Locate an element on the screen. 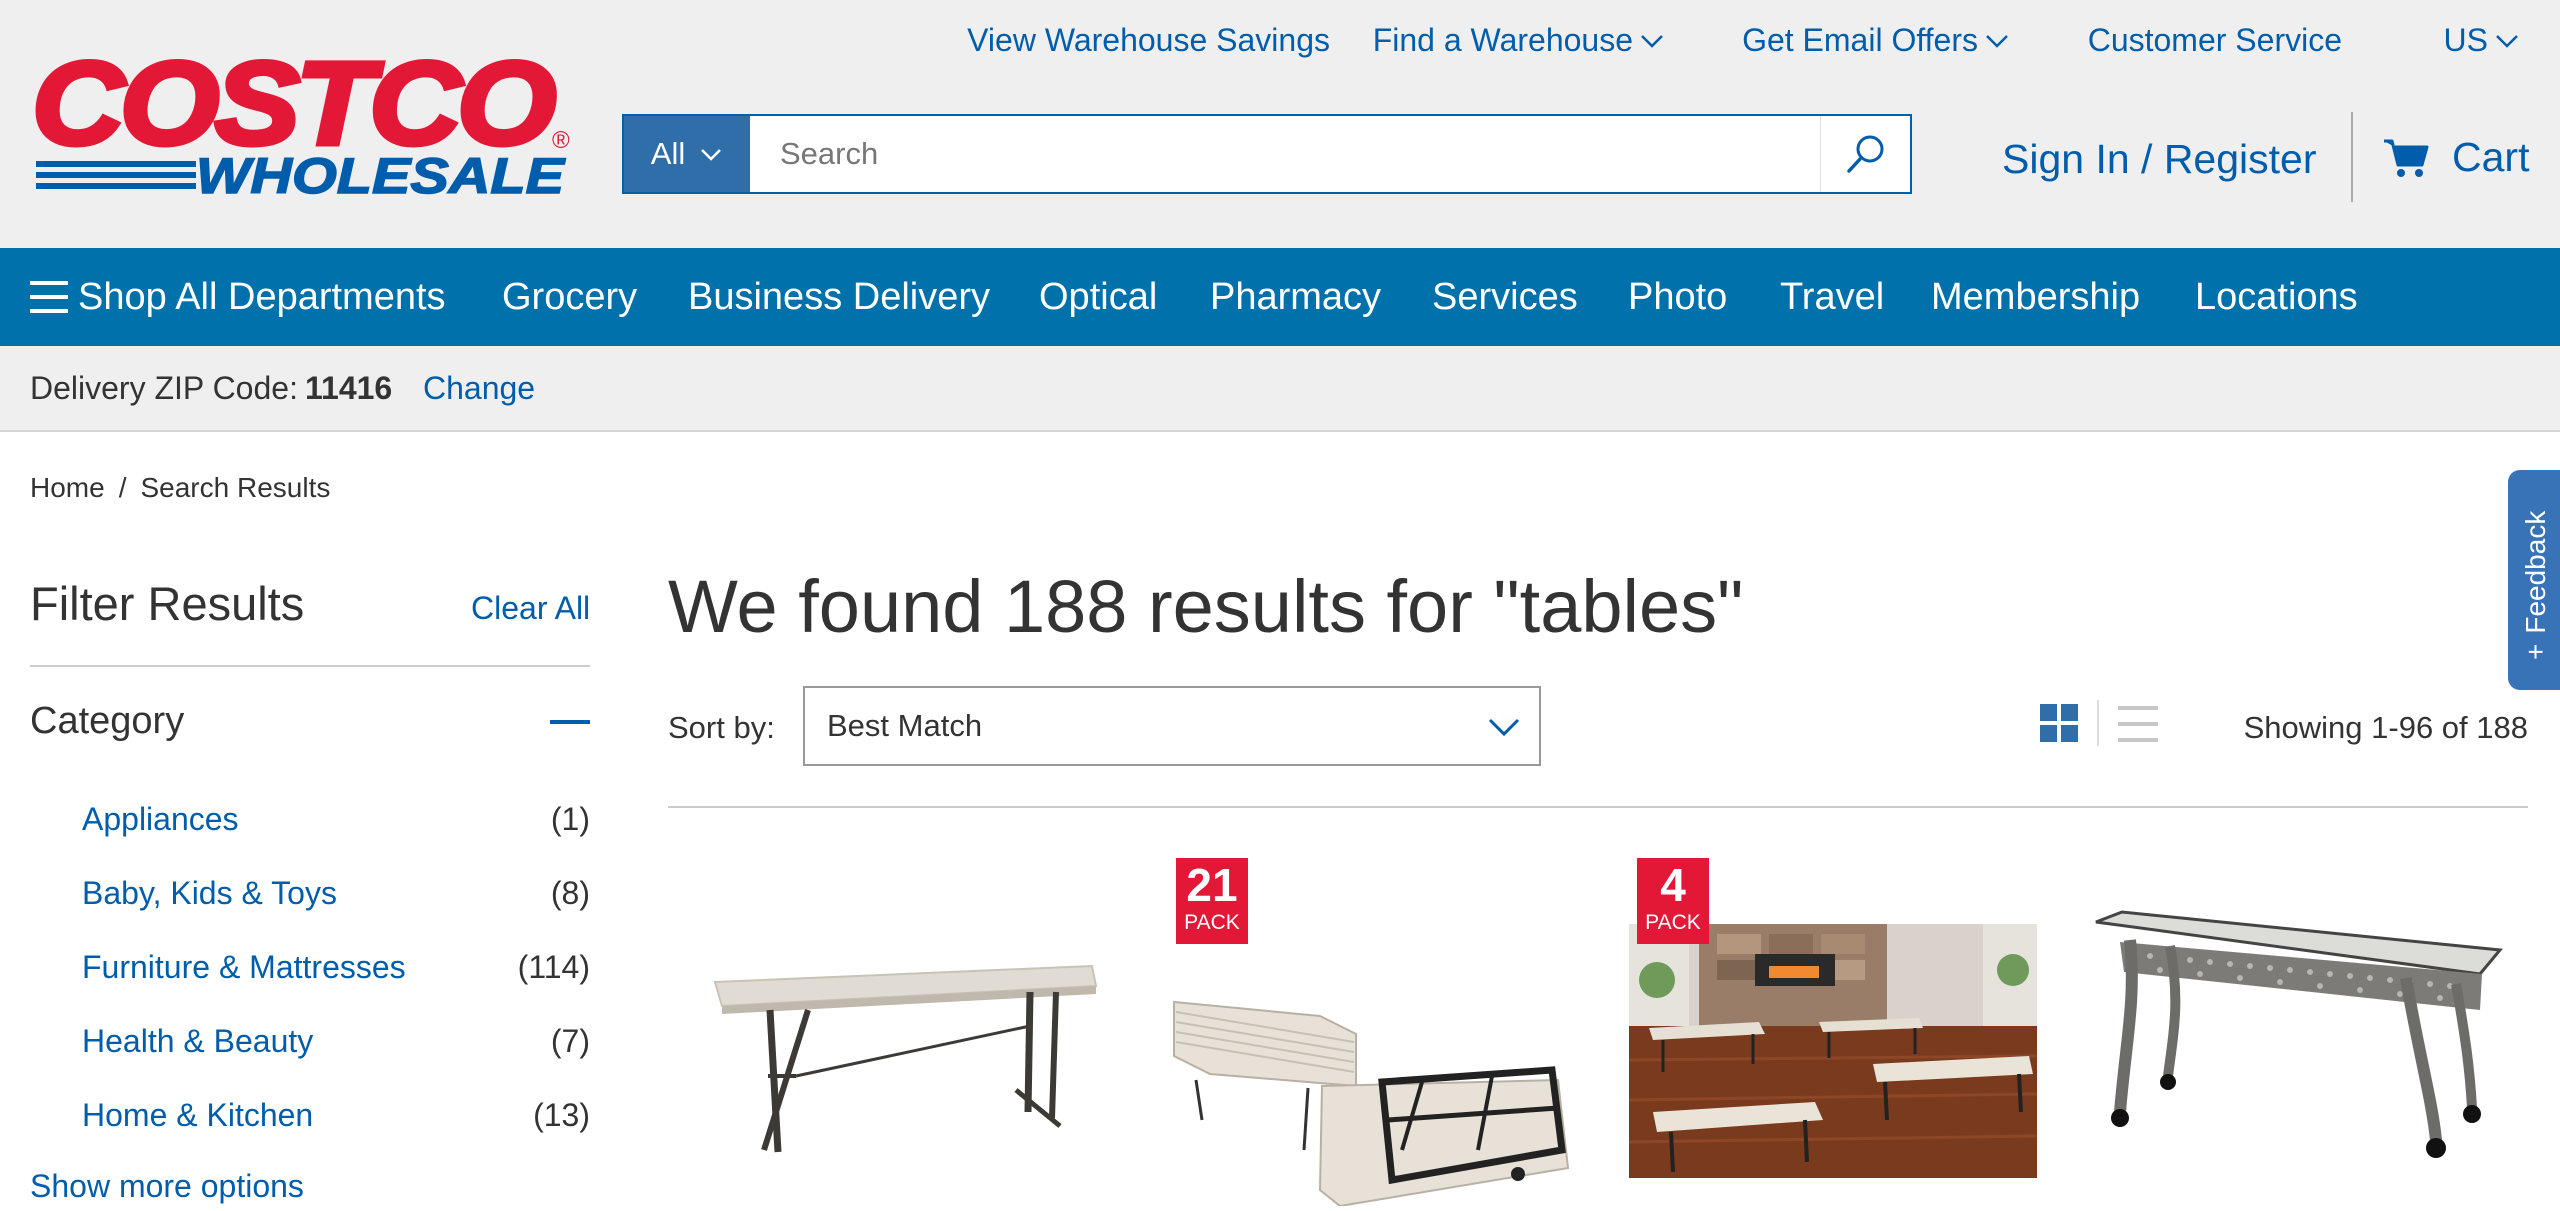 This screenshot has width=2560, height=1211. hamburger-menu-icon is located at coordinates (49, 297).